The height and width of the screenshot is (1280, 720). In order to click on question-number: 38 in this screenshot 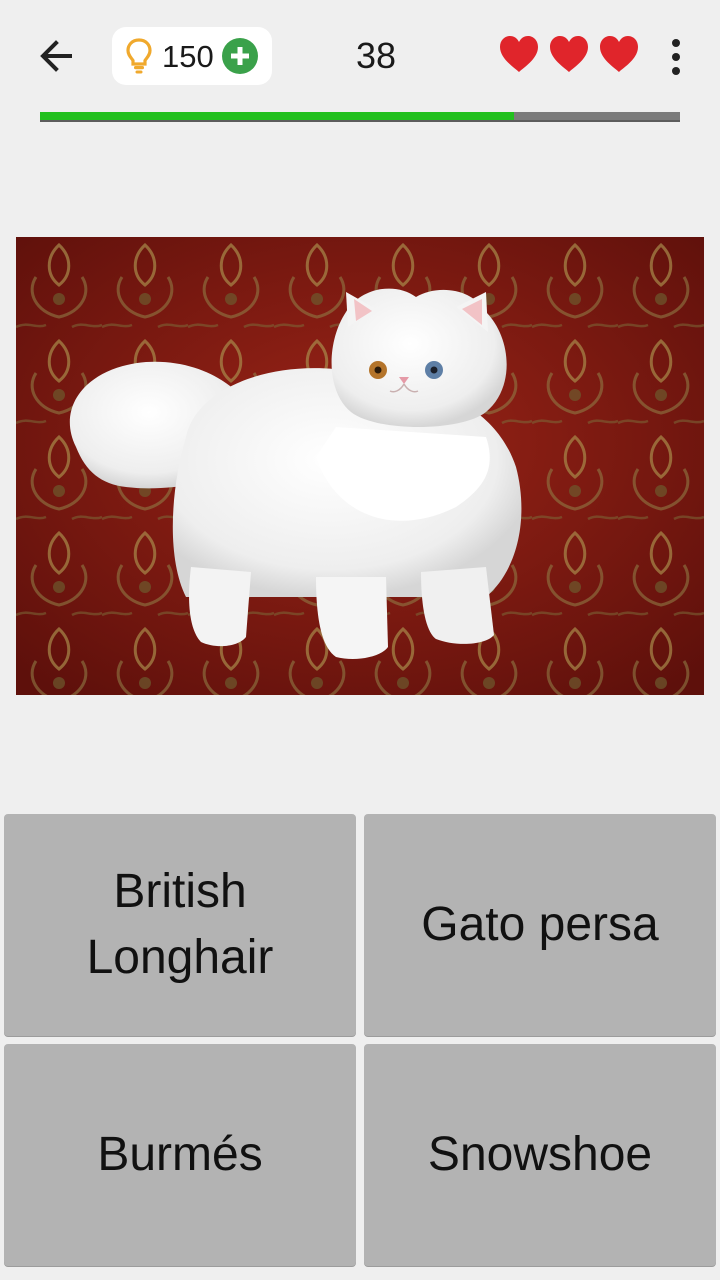, I will do `click(376, 55)`.